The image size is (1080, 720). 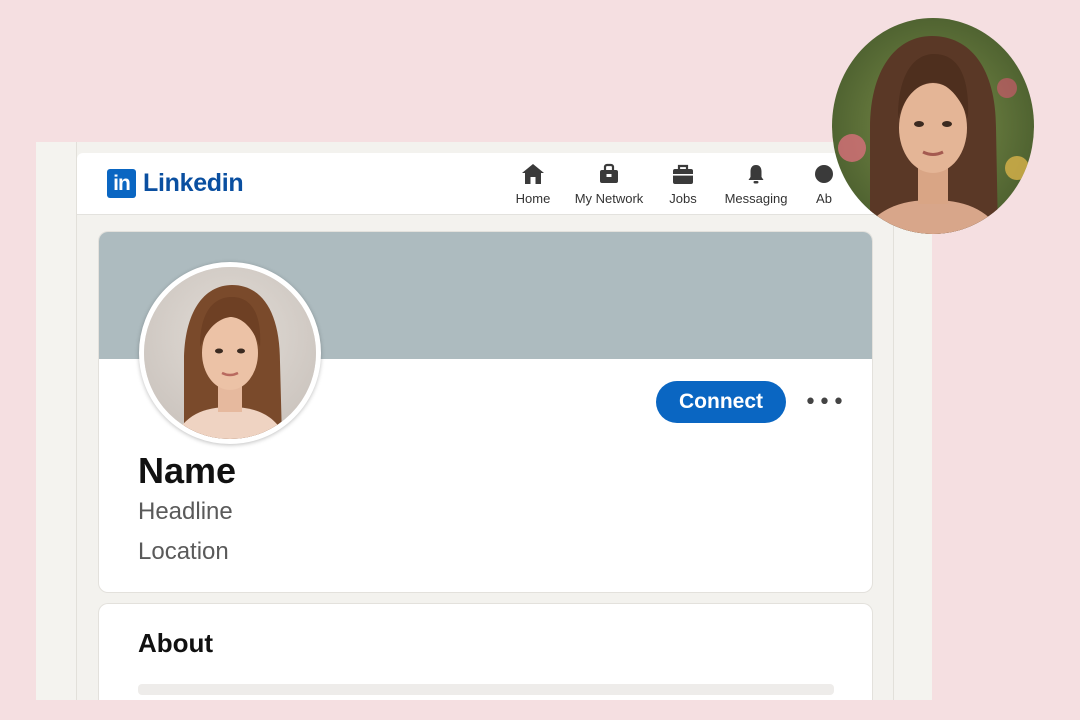 I want to click on profile-avatar, so click(x=230, y=353).